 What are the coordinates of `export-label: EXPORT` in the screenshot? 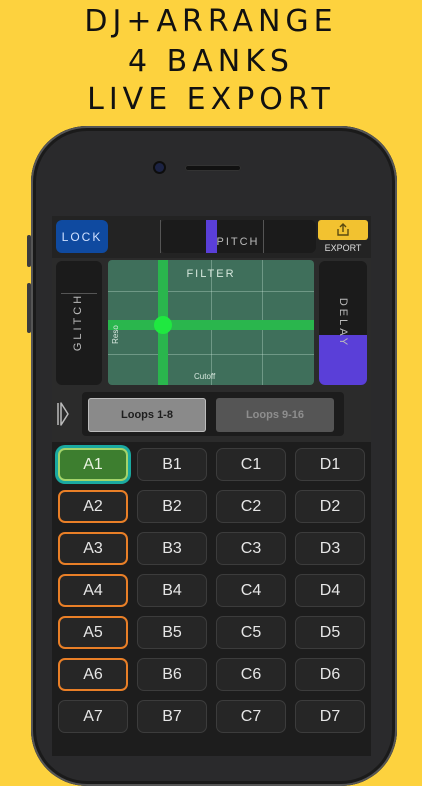 It's located at (343, 248).